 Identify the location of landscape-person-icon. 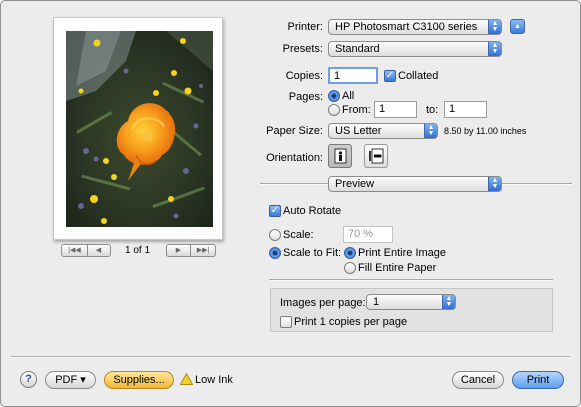
(376, 156).